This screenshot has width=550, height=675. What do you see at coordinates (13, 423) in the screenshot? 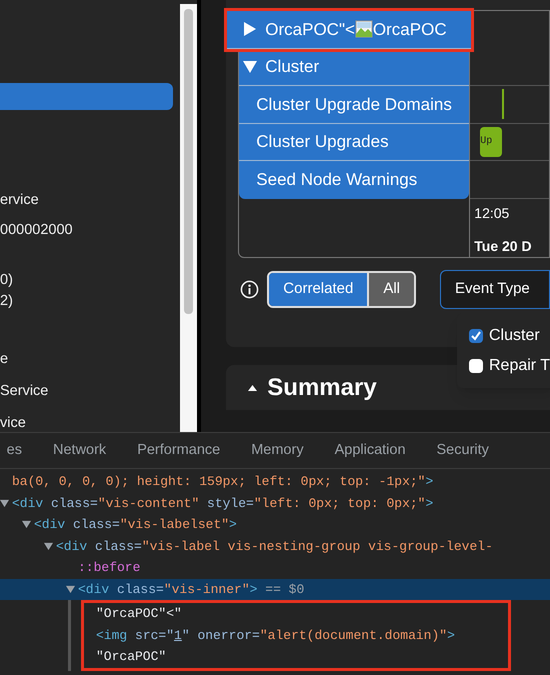
I see `list-item-text: vice` at bounding box center [13, 423].